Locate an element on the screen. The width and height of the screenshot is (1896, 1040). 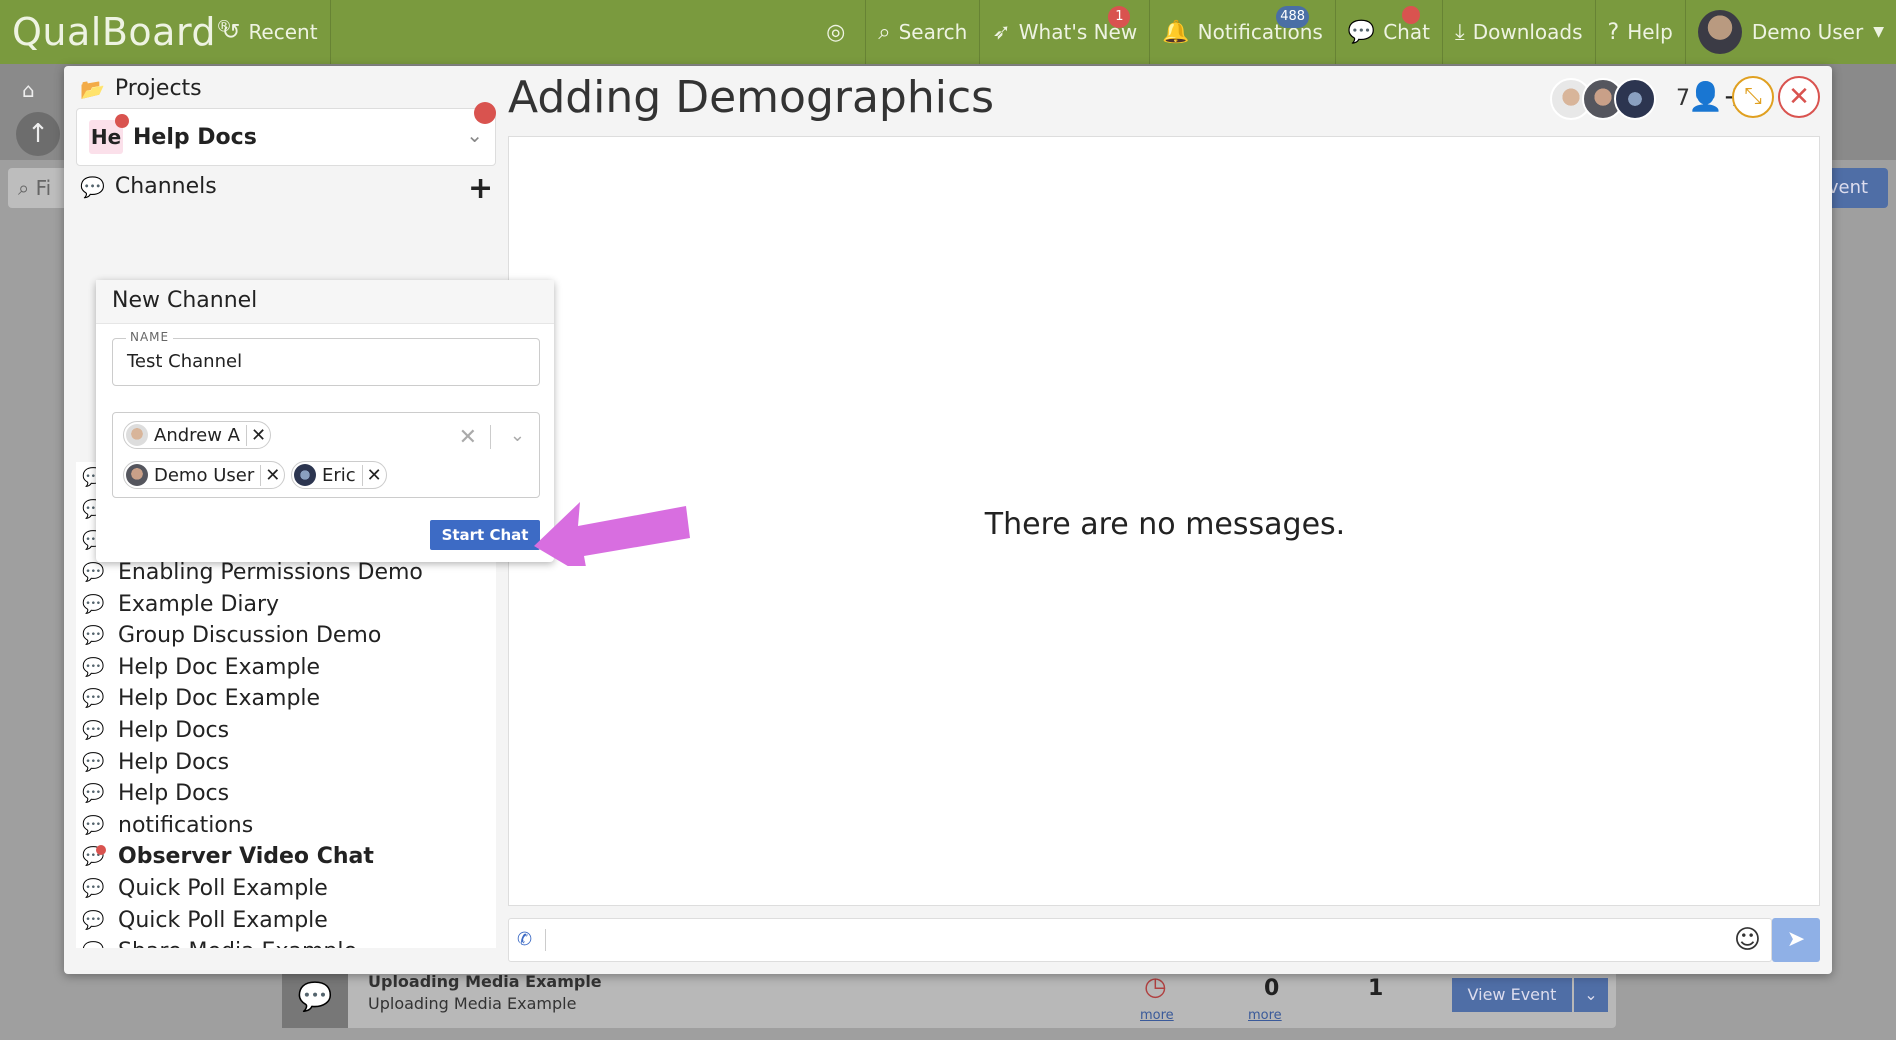
minimize-button: ⤡ is located at coordinates (1753, 97).